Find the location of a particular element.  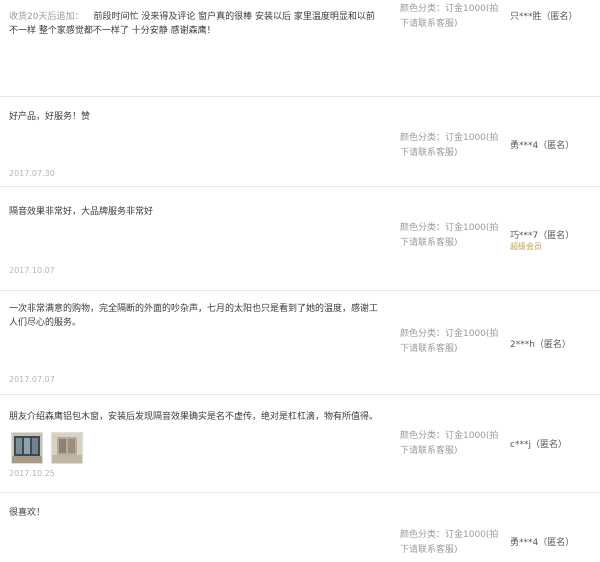

review-date: 2017.07.30 is located at coordinates (32, 173).